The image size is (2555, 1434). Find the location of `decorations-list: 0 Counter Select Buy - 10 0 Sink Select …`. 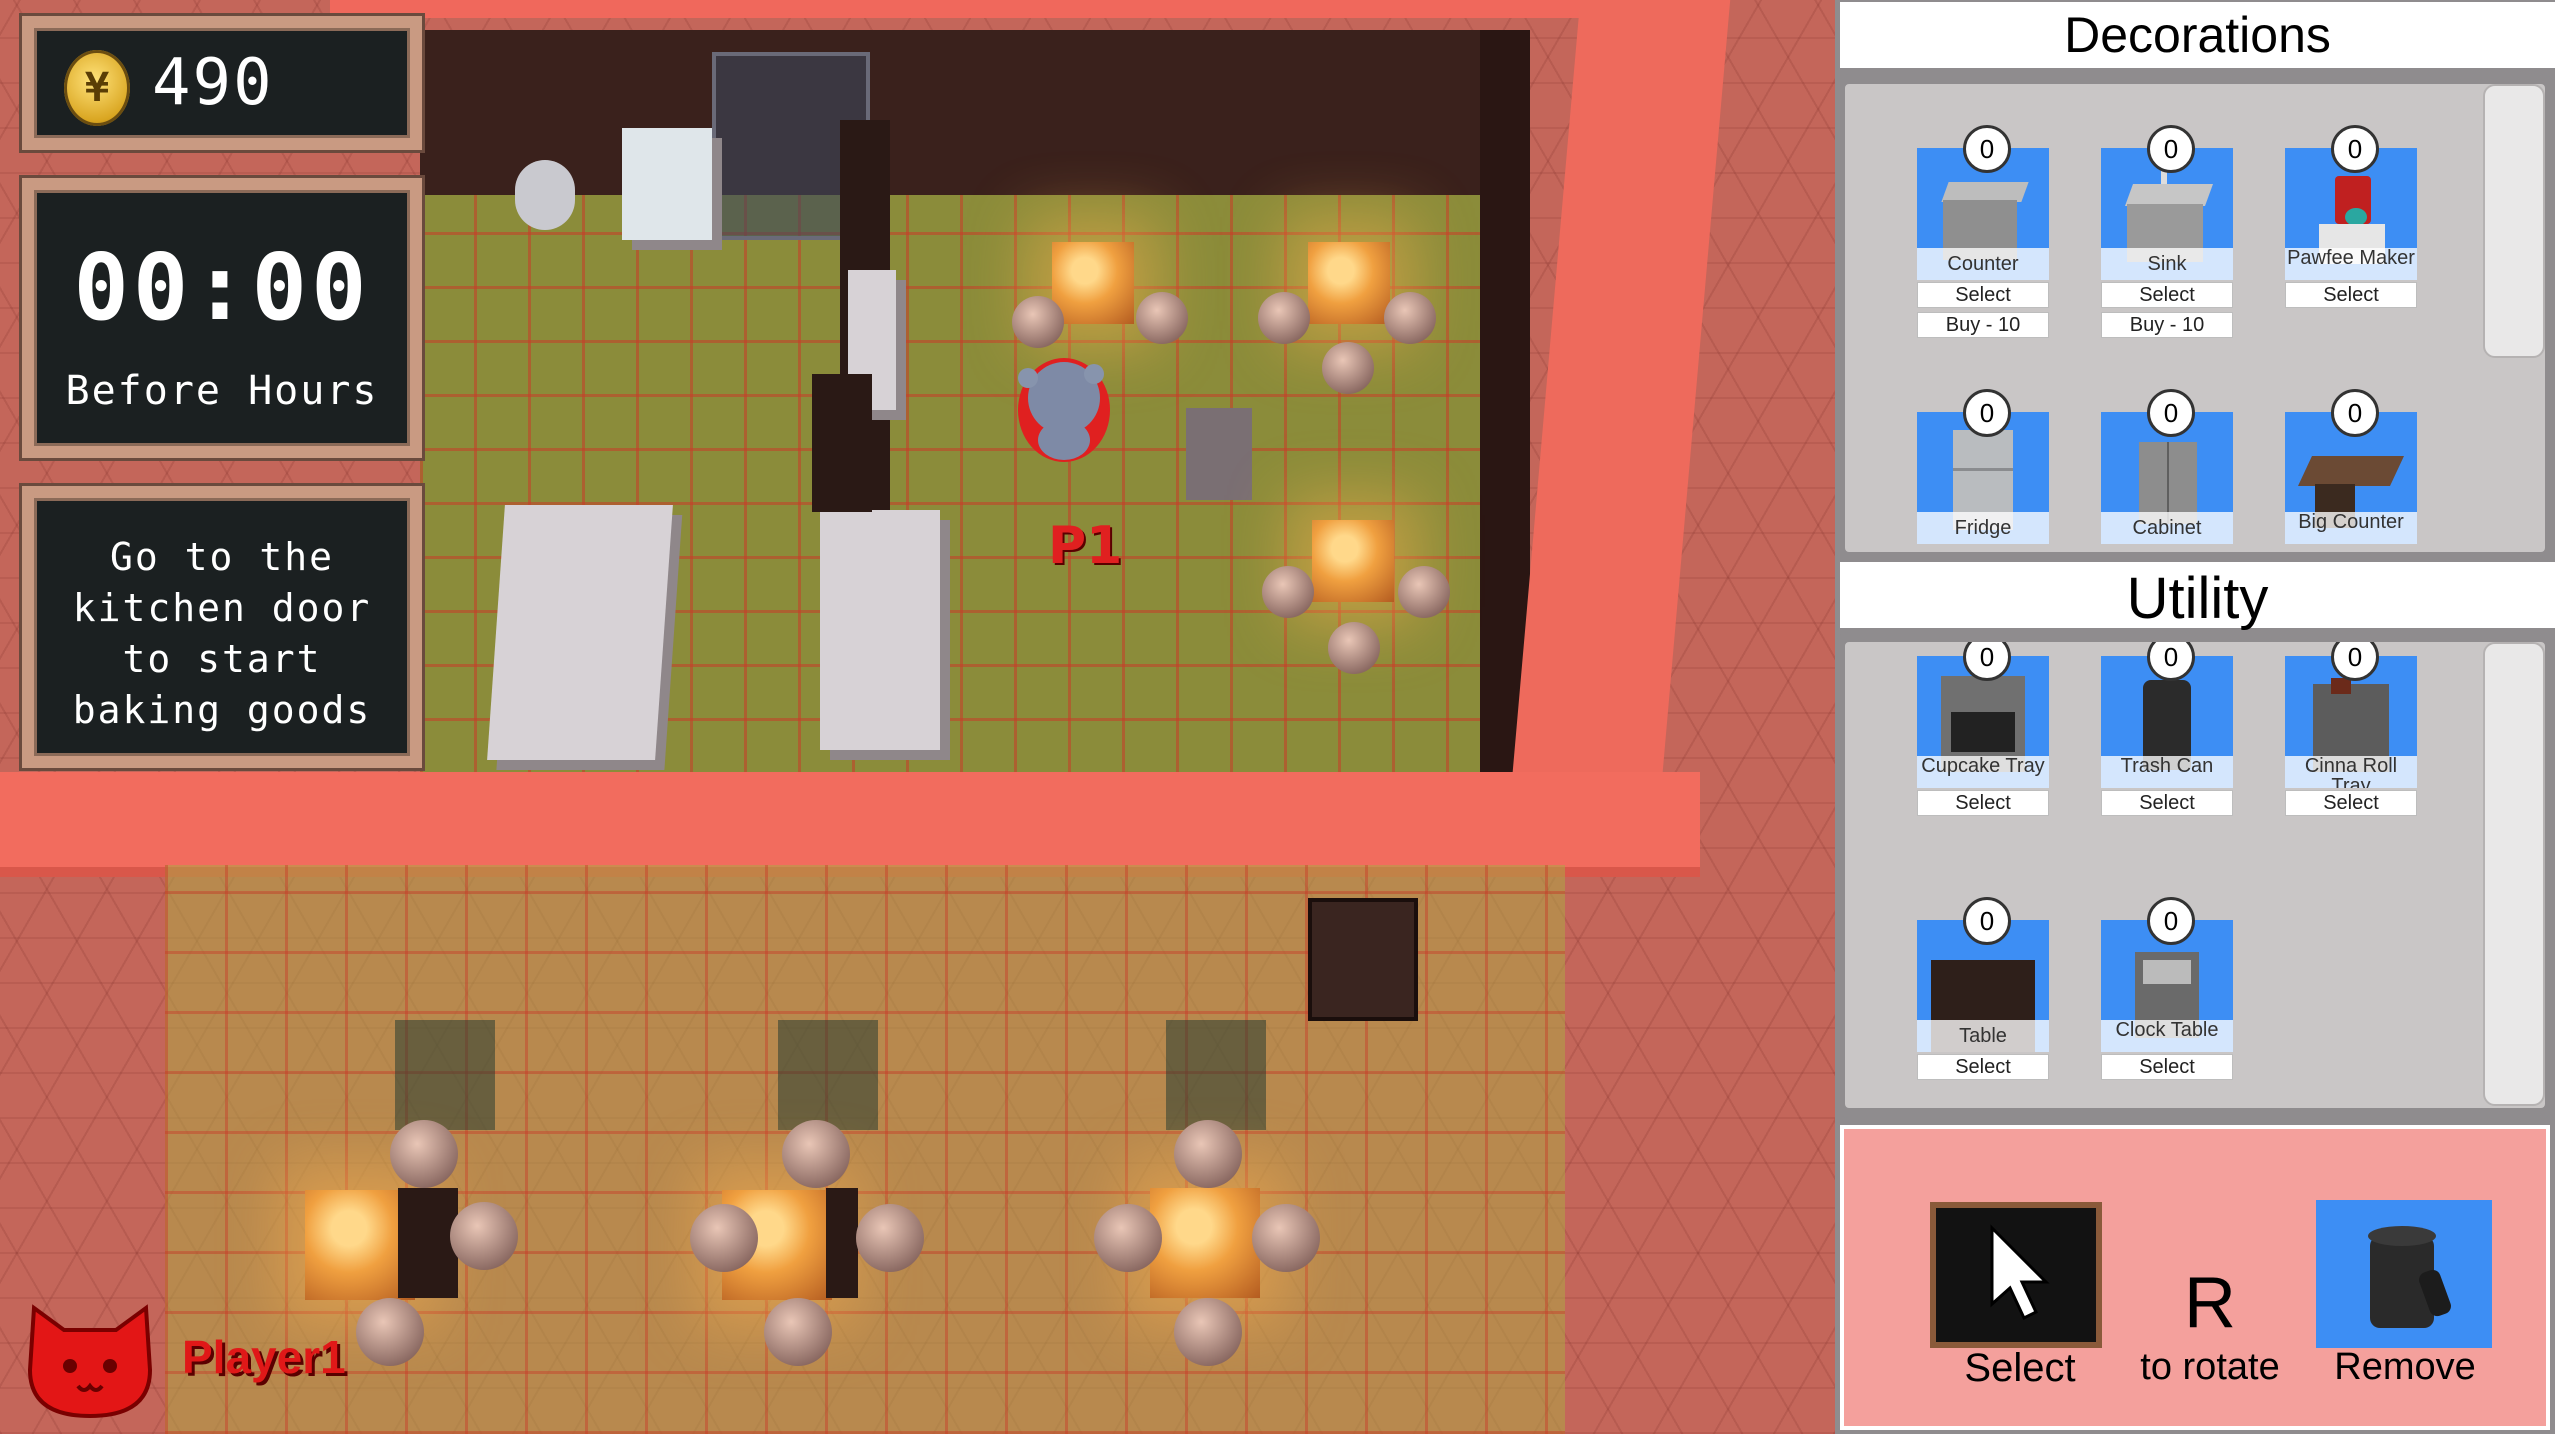

decorations-list: 0 Counter Select Buy - 10 0 Sink Select … is located at coordinates (2195, 318).